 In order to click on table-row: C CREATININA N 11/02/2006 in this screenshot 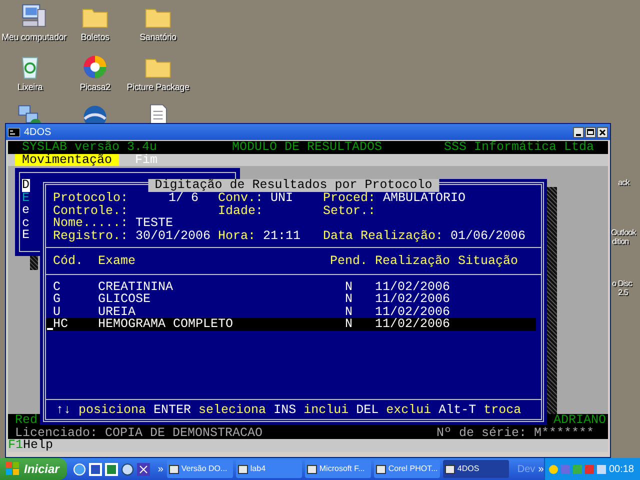, I will do `click(291, 286)`.